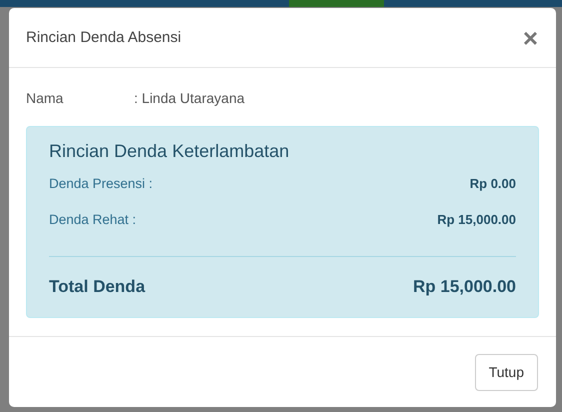 This screenshot has height=412, width=562. What do you see at coordinates (530, 37) in the screenshot?
I see `close-button: ×` at bounding box center [530, 37].